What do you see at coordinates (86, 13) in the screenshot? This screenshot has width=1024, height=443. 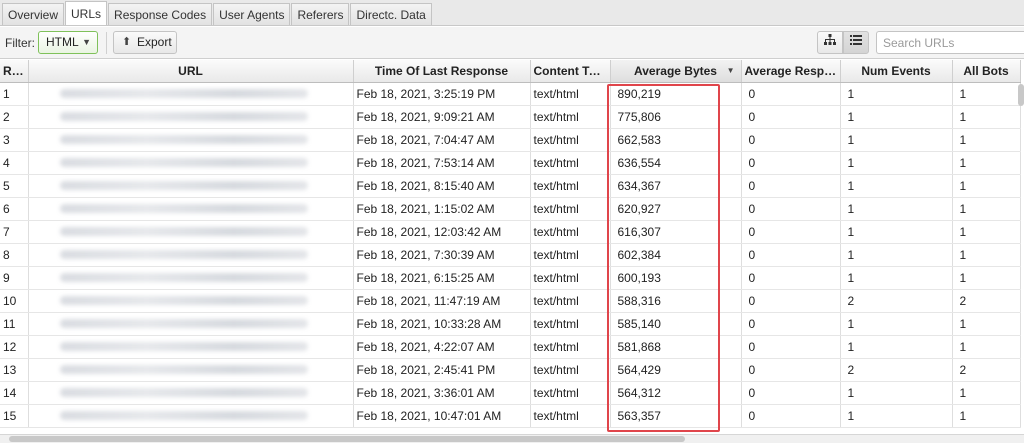 I see `tab-urls: URLs` at bounding box center [86, 13].